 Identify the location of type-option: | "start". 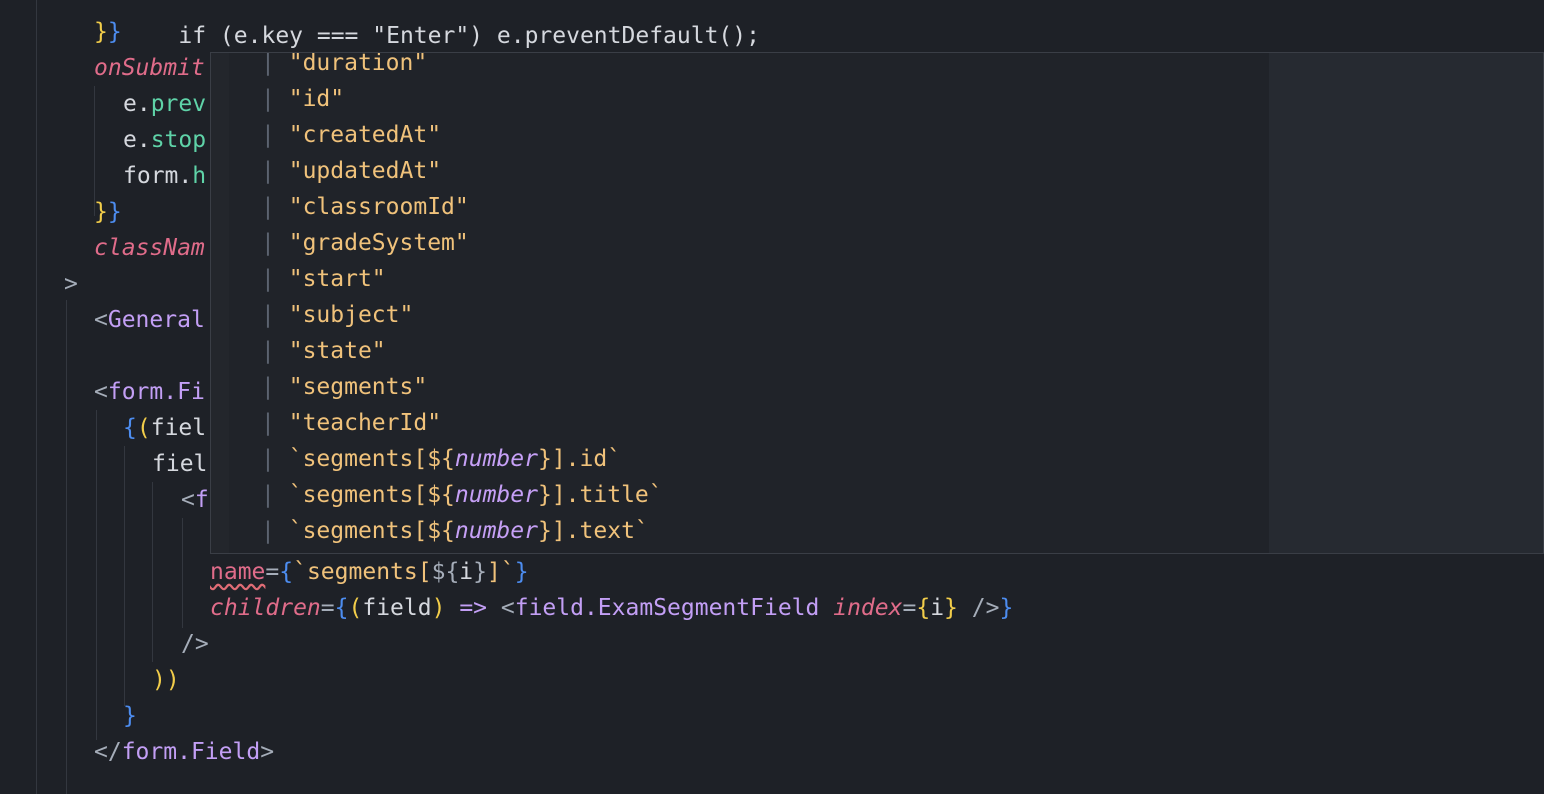
(323, 279).